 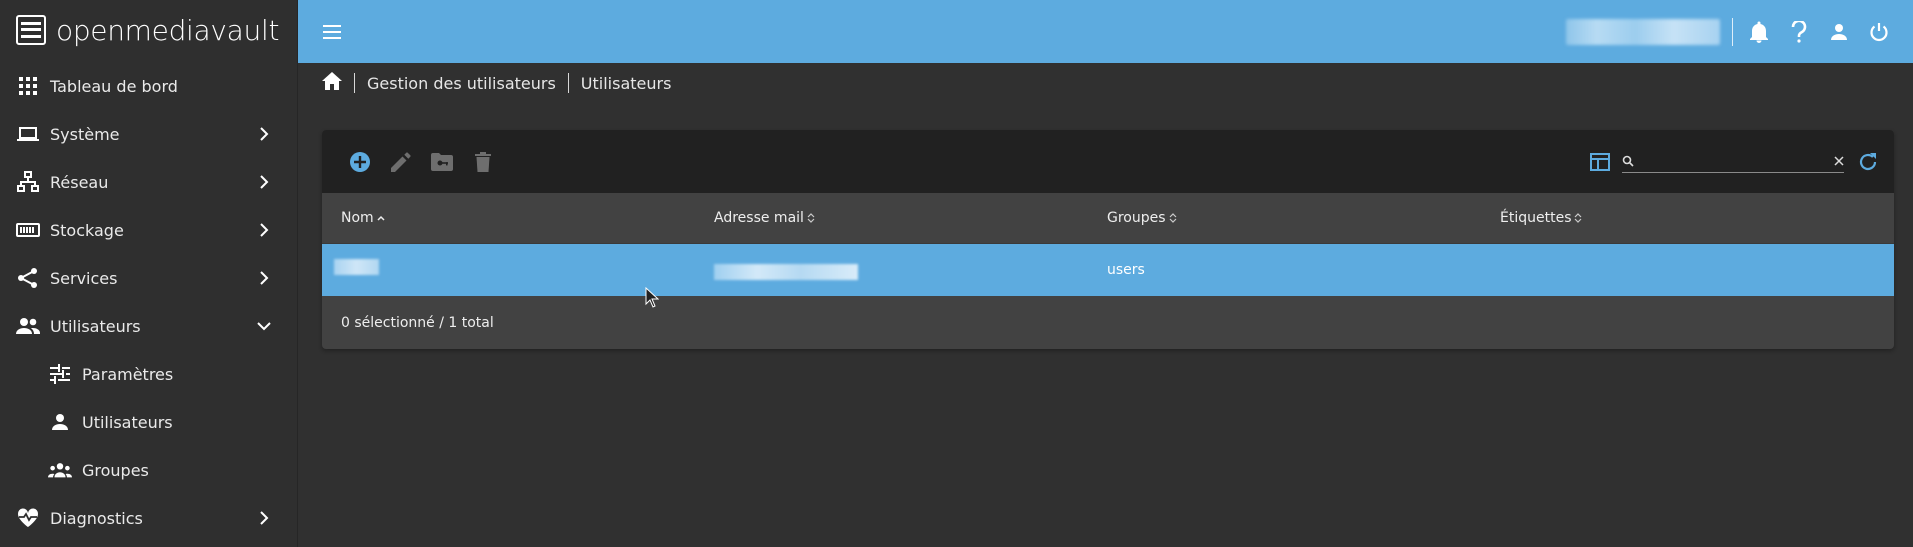 What do you see at coordinates (168, 30) in the screenshot?
I see `brand-name: openmediavault` at bounding box center [168, 30].